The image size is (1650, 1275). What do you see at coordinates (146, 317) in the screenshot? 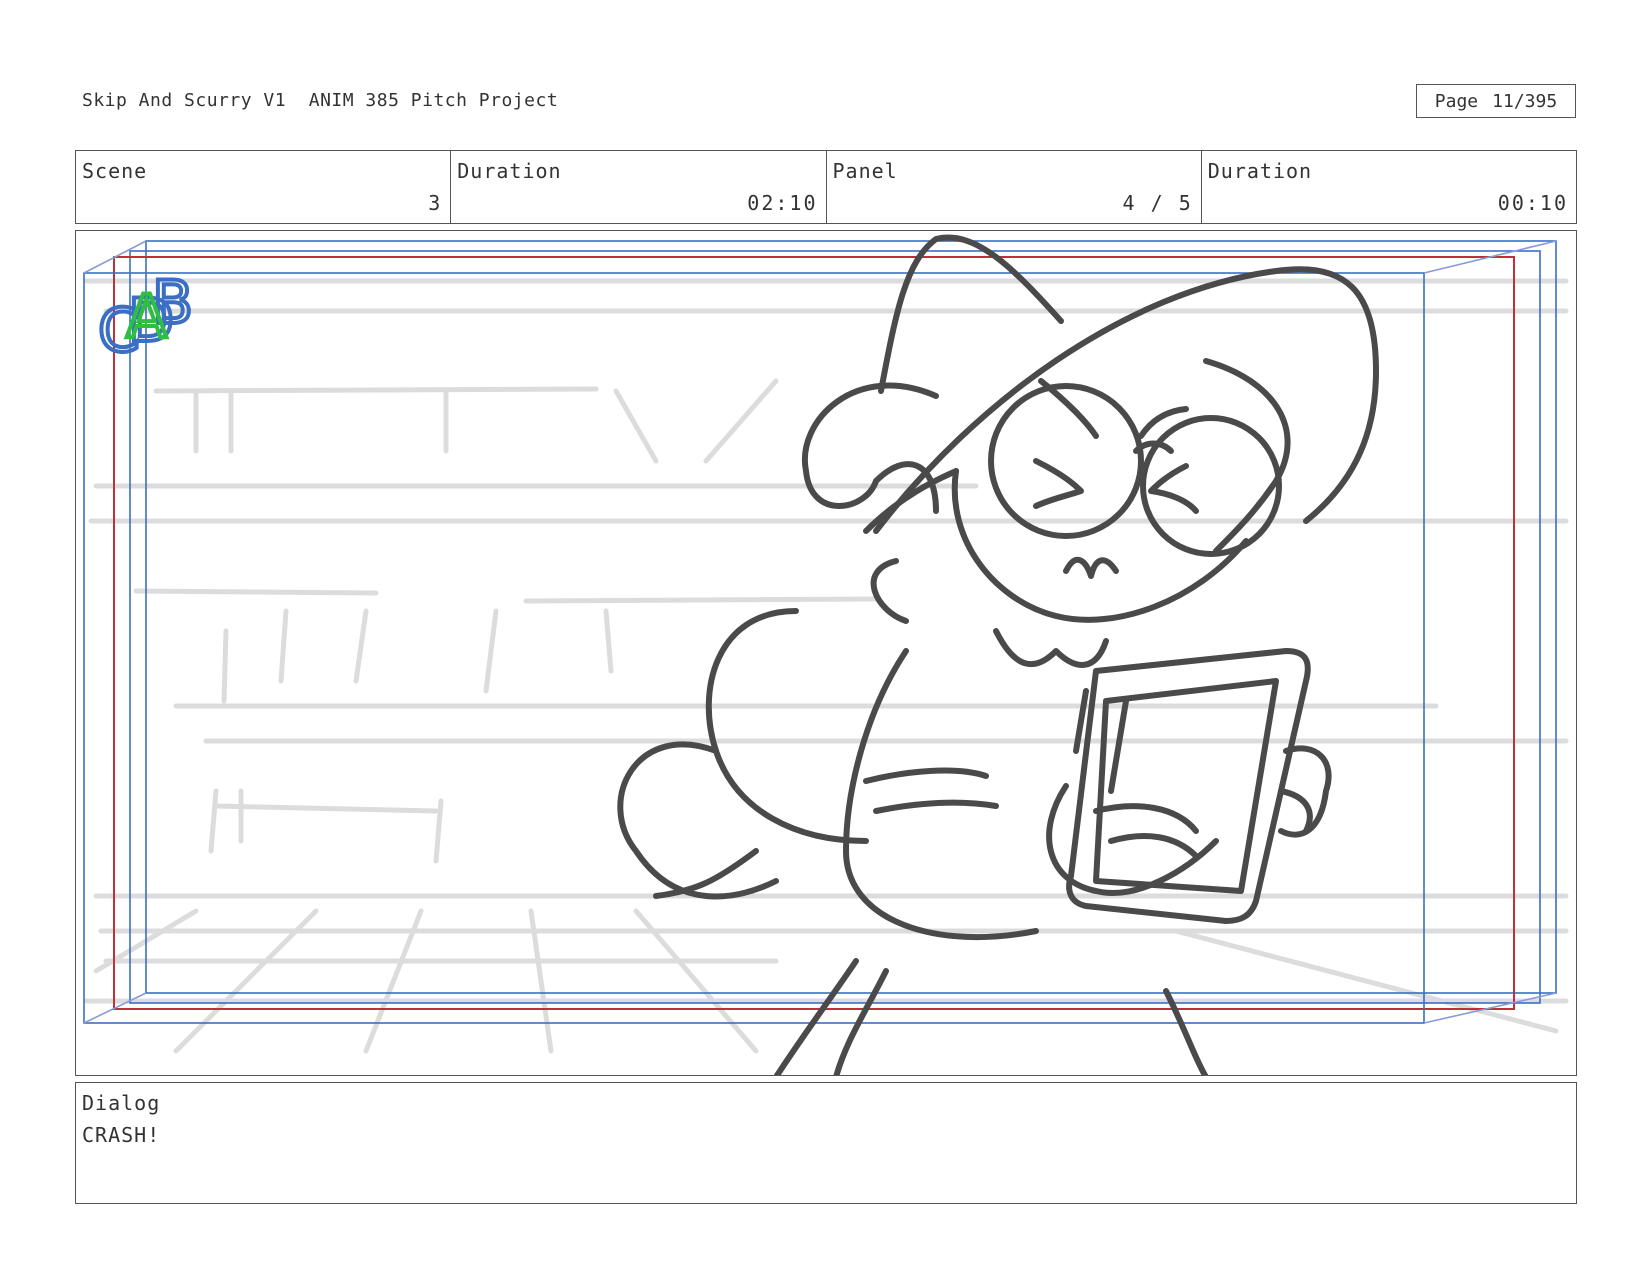
I see `svg-text: A` at bounding box center [146, 317].